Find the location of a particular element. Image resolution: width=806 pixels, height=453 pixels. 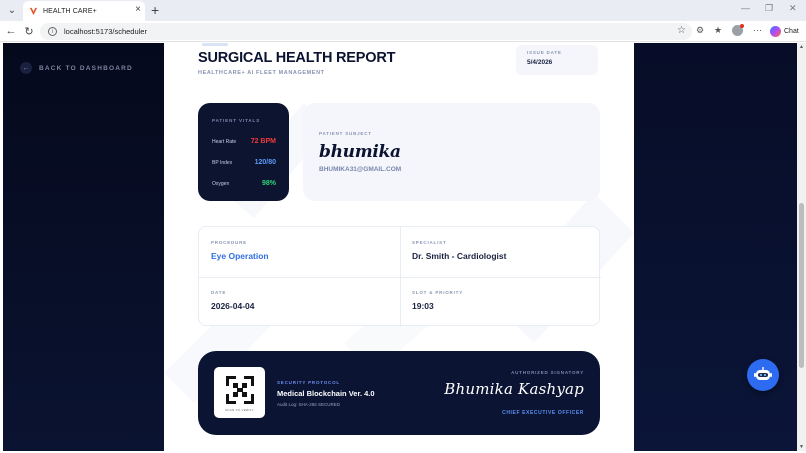

back-label: BACK TO DASHBOARD is located at coordinates (86, 68).